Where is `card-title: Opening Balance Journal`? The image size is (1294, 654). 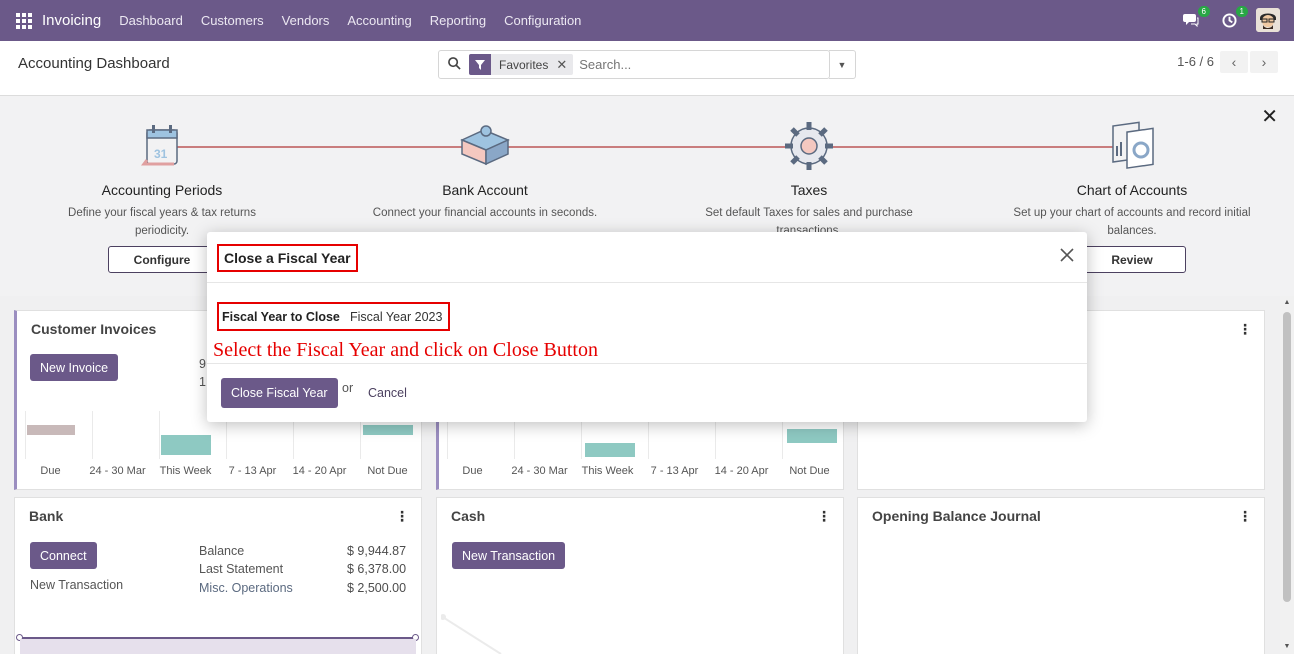
card-title: Opening Balance Journal is located at coordinates (956, 516).